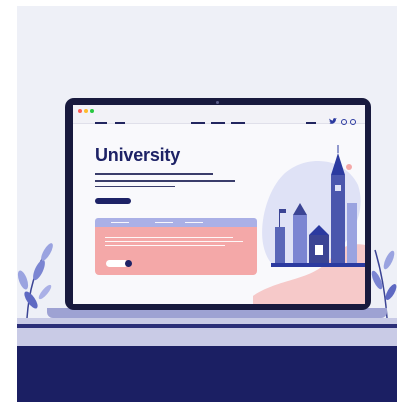 This screenshot has width=397, height=402. Describe the element at coordinates (353, 122) in the screenshot. I see `globe-icon` at that location.